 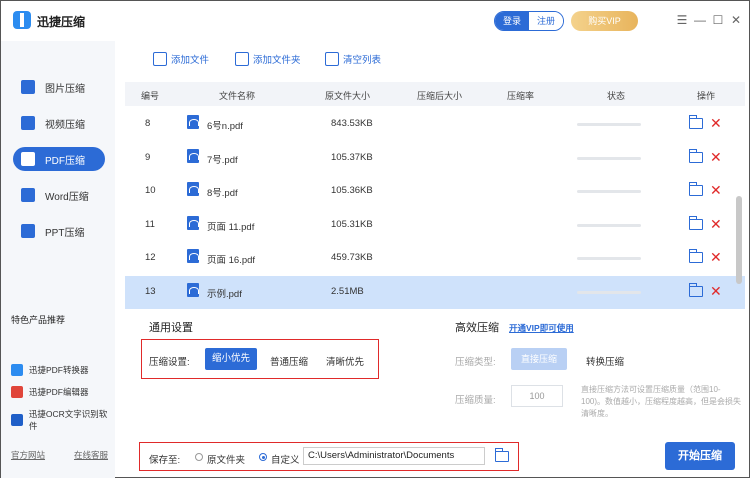 What do you see at coordinates (268, 59) in the screenshot?
I see `add-folder-button: 添加文件夹` at bounding box center [268, 59].